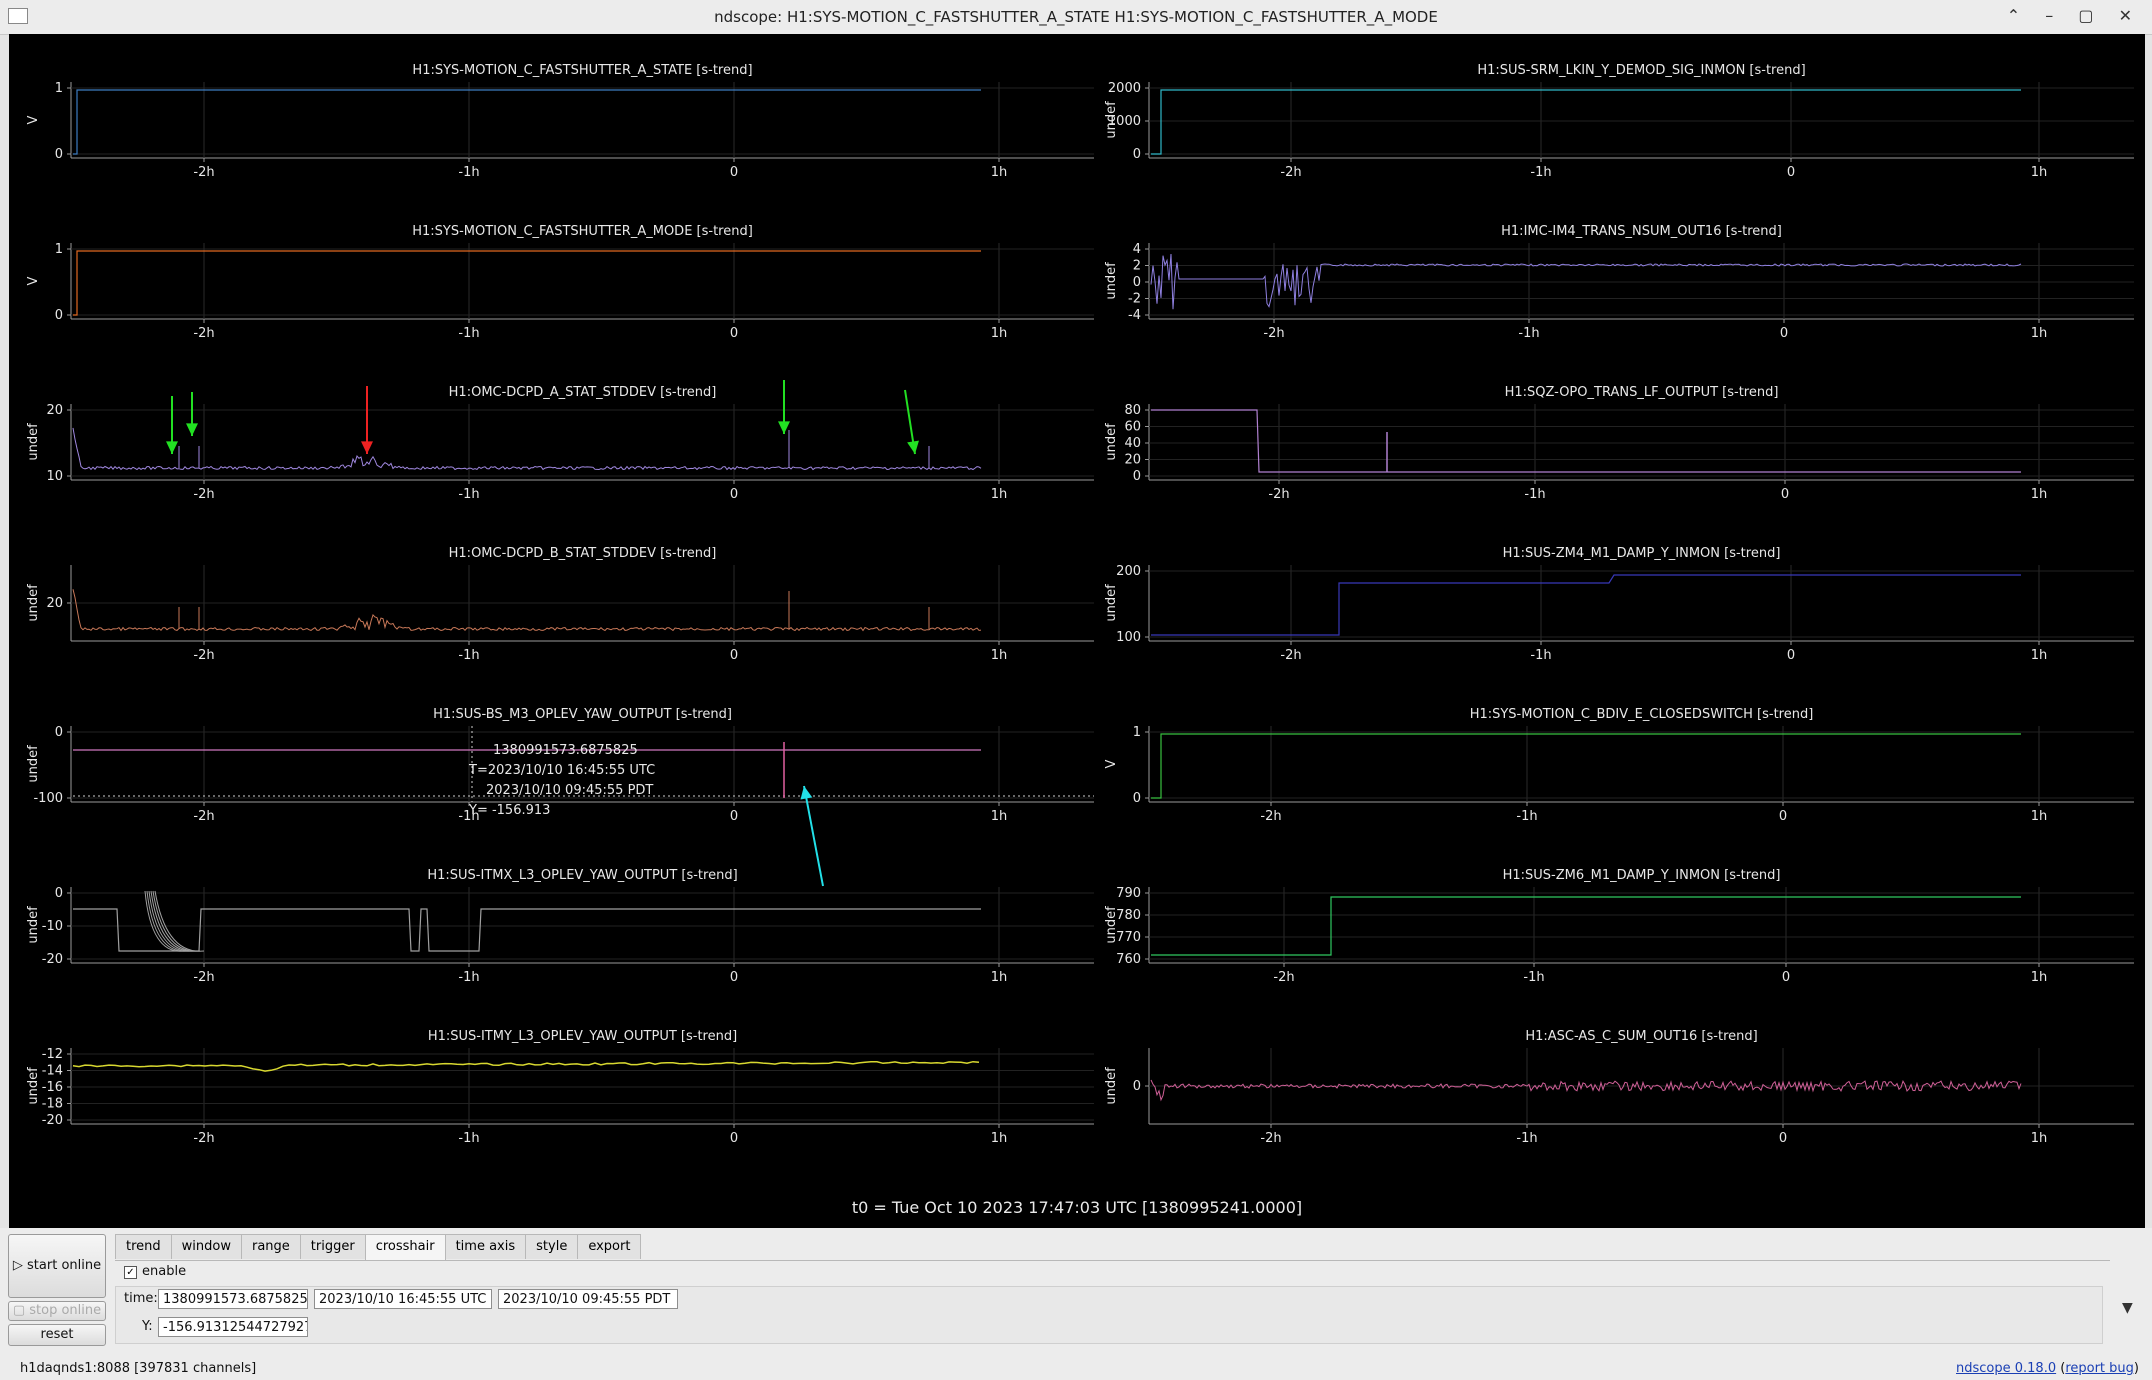  I want to click on maximize-icon: ▢, so click(2090, 15).